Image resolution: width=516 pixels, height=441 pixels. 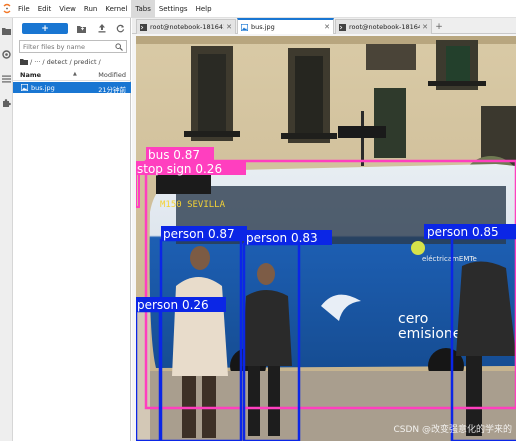 I want to click on menu-help: Help, so click(x=204, y=9).